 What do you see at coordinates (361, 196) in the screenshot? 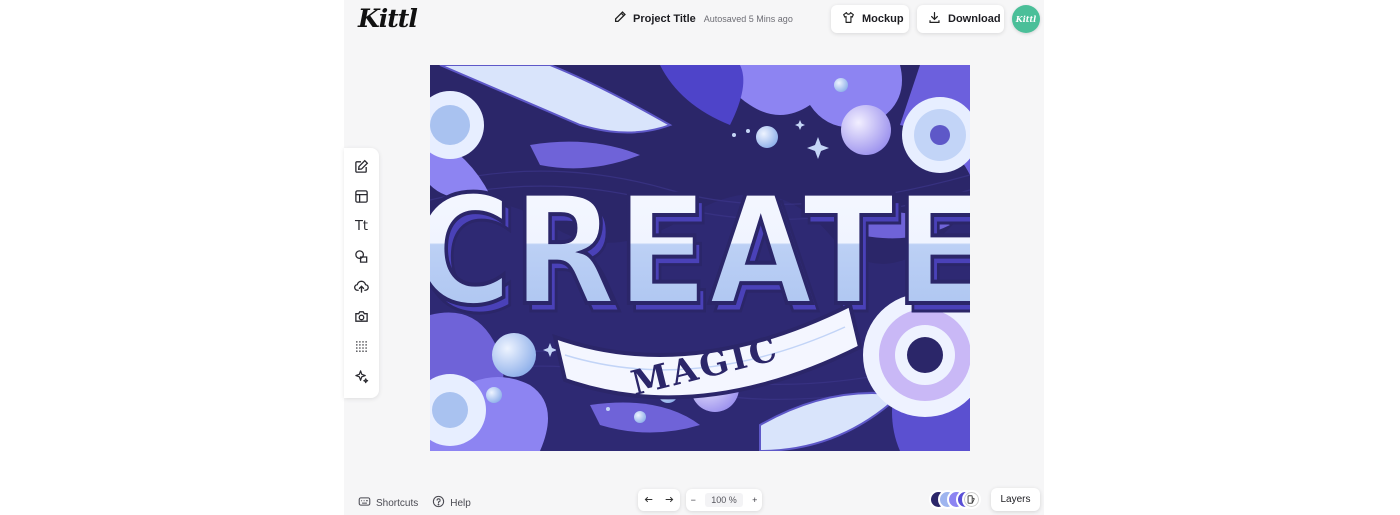
I see `templates-icon` at bounding box center [361, 196].